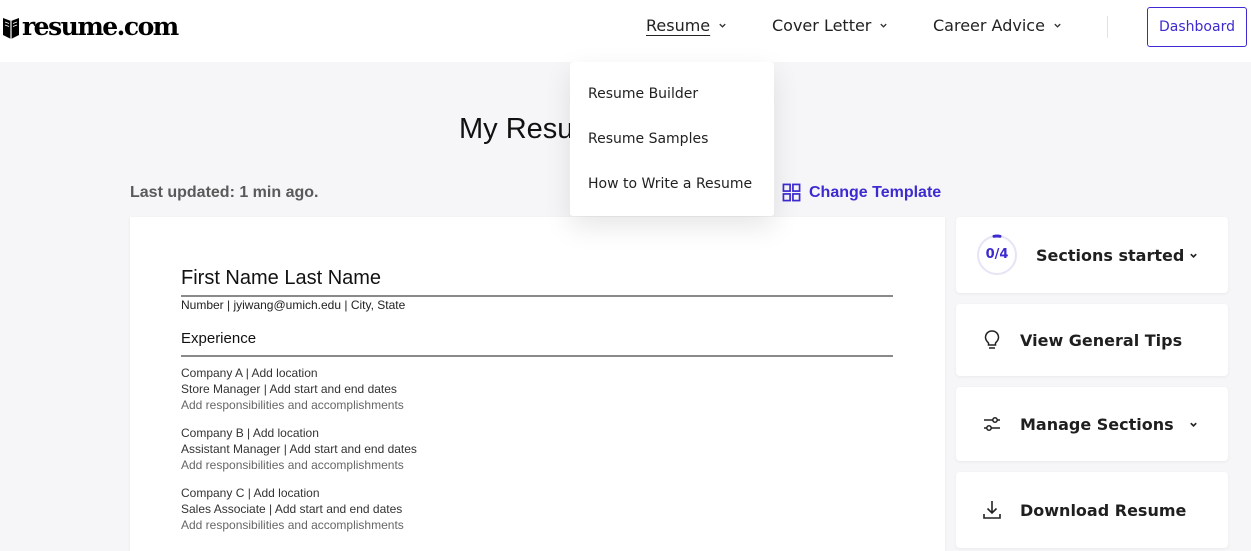  I want to click on resume-name: First Name Last Name, so click(281, 278).